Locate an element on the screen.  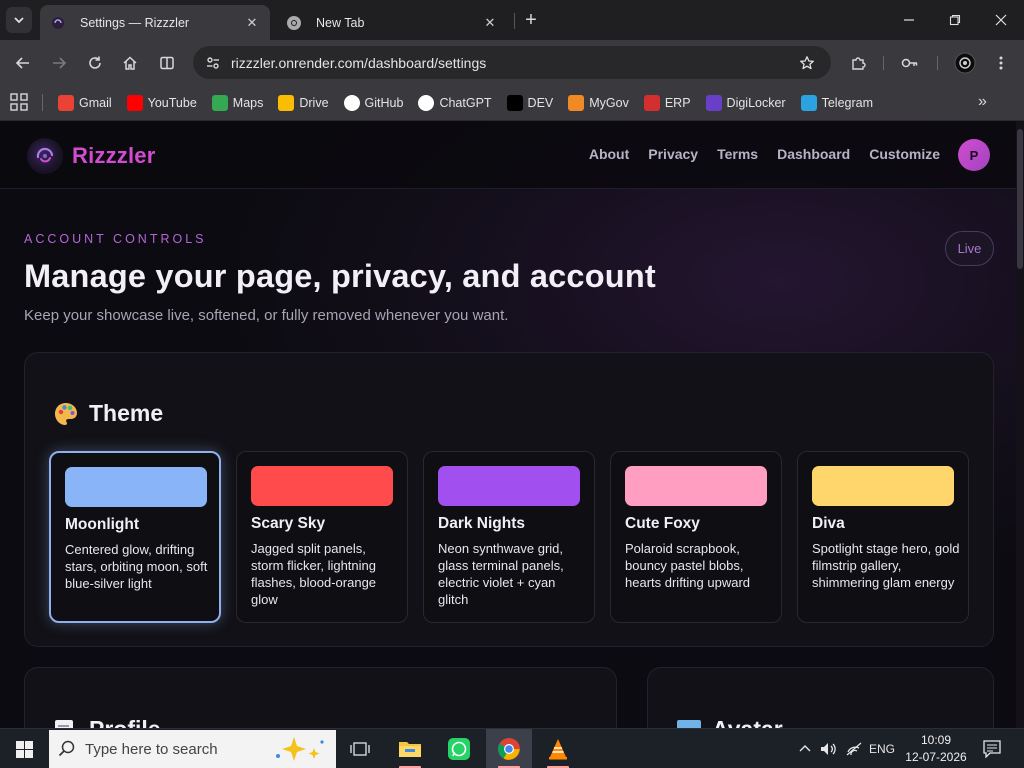
notification-center-icon is located at coordinates (992, 749).